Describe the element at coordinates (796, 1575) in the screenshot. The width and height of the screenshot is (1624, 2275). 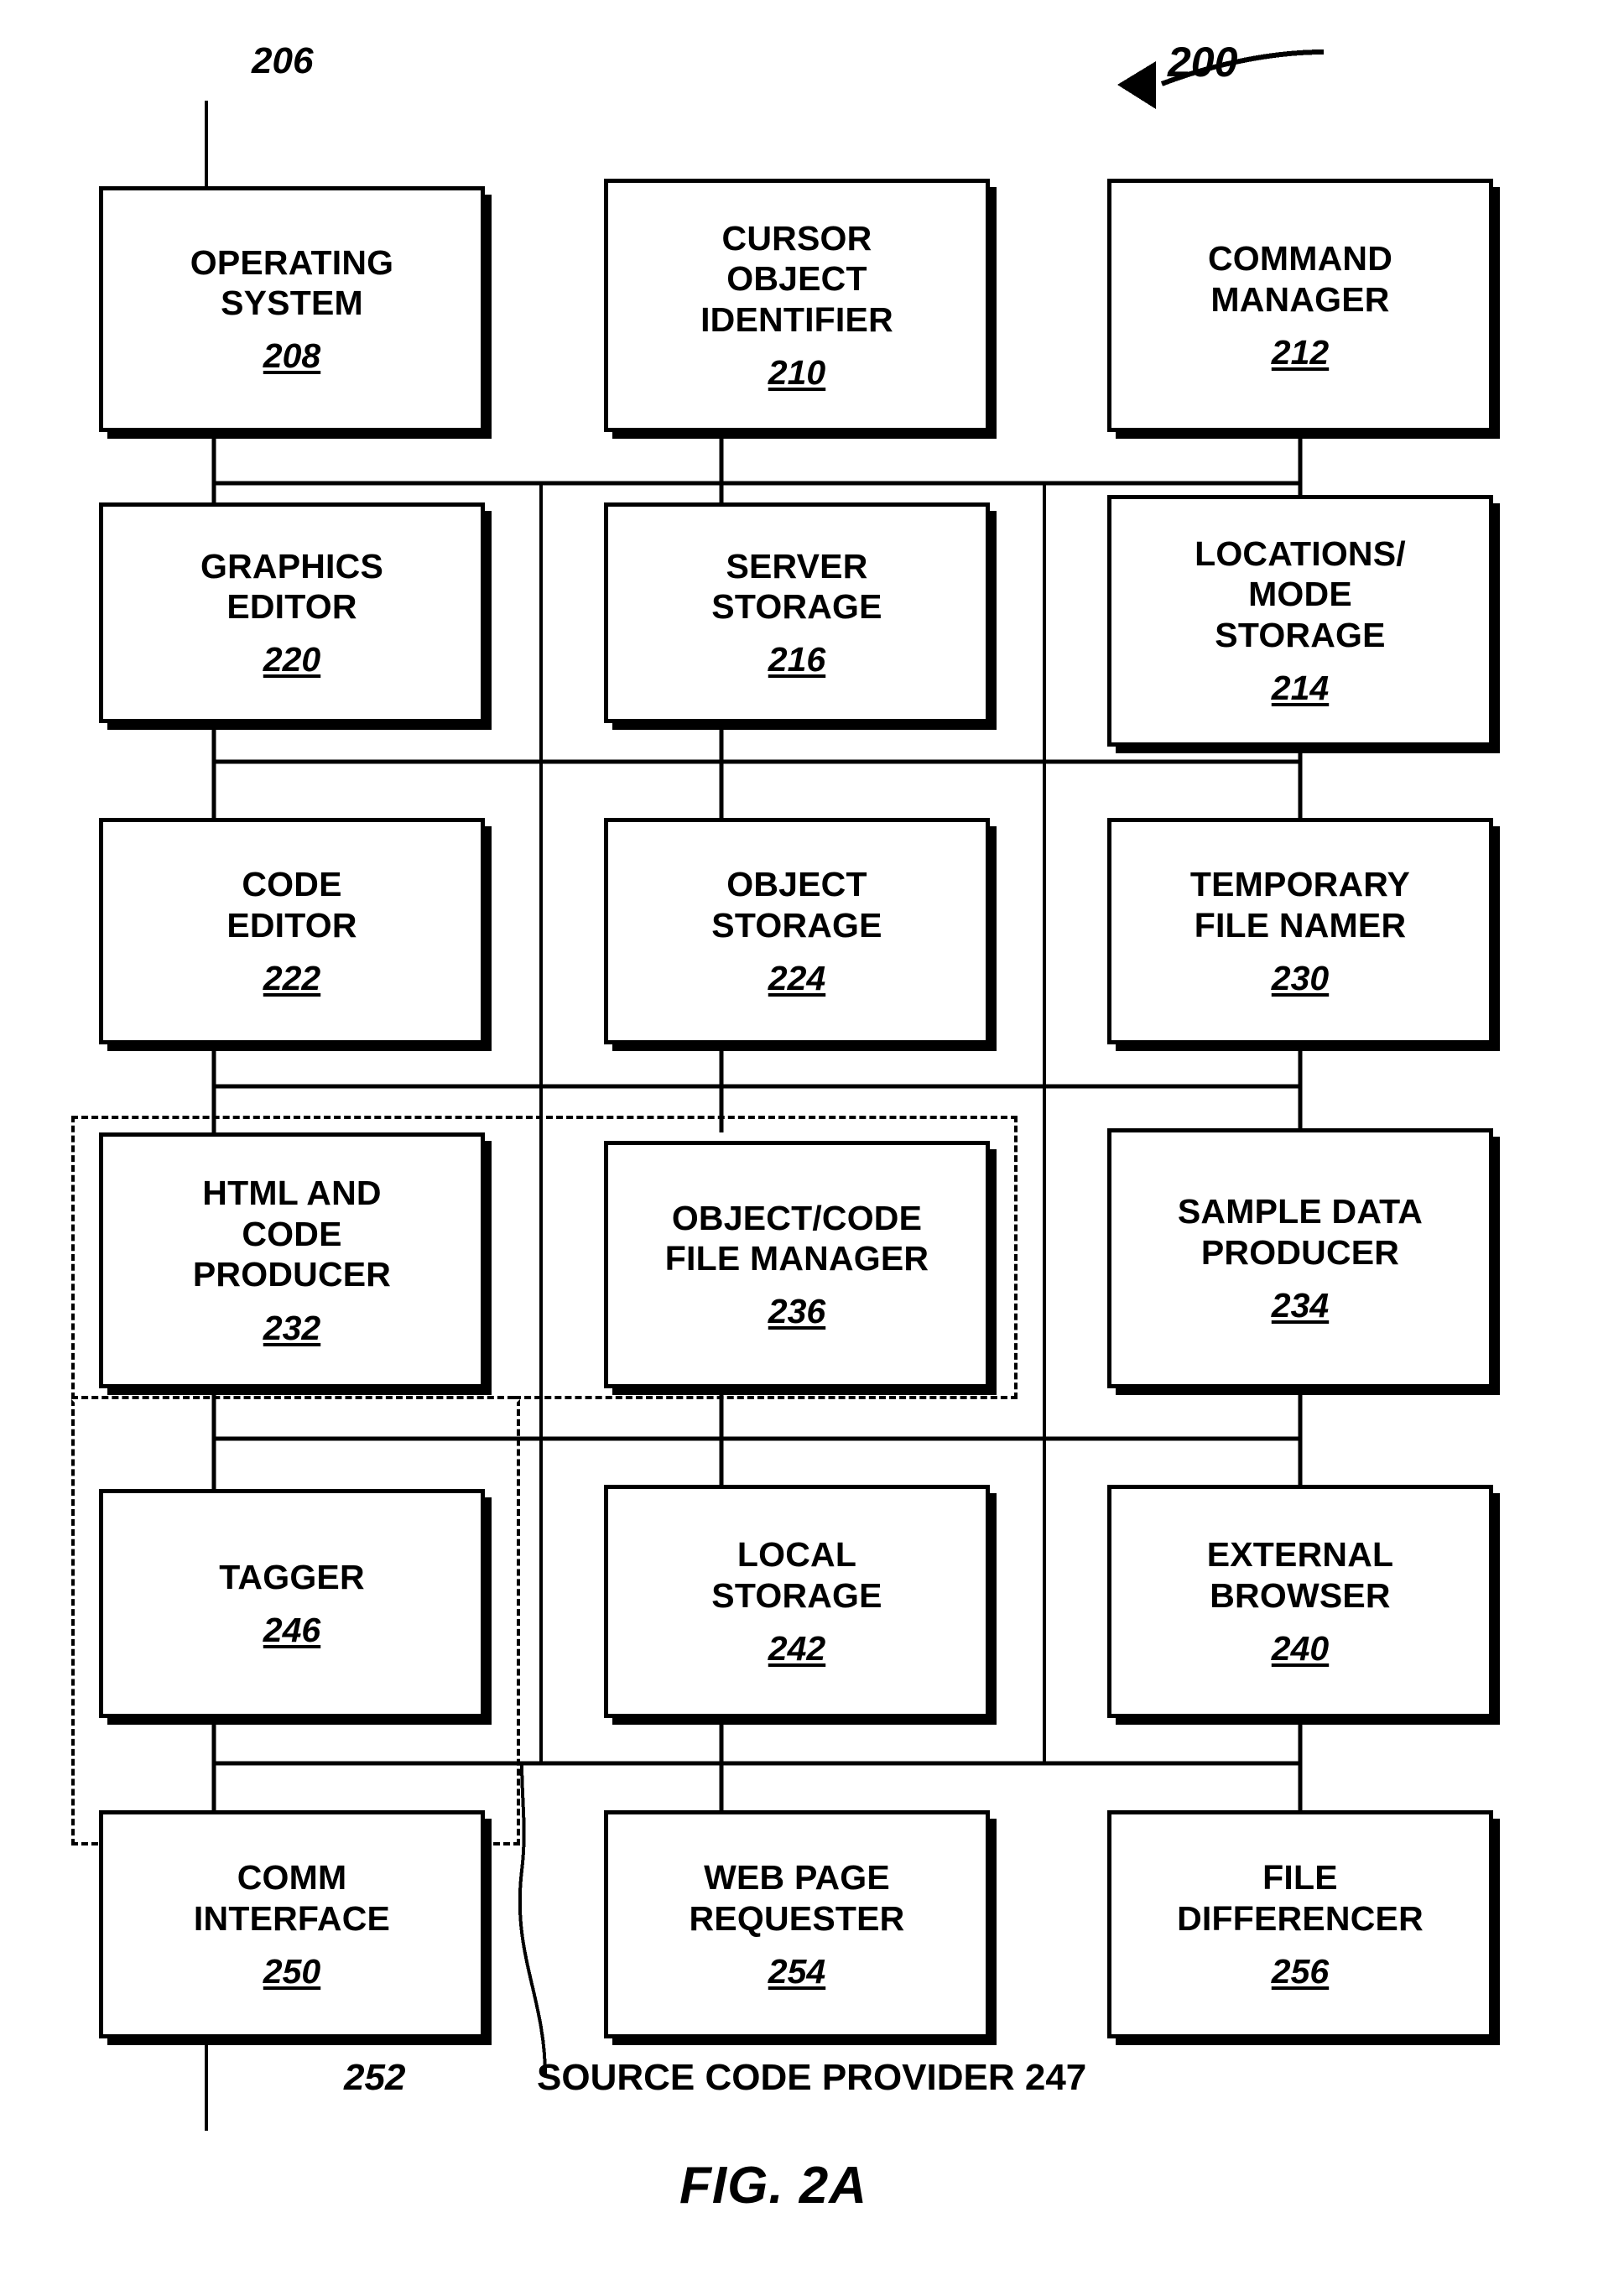
I see `node-label: LOCAL STORAGE` at that location.